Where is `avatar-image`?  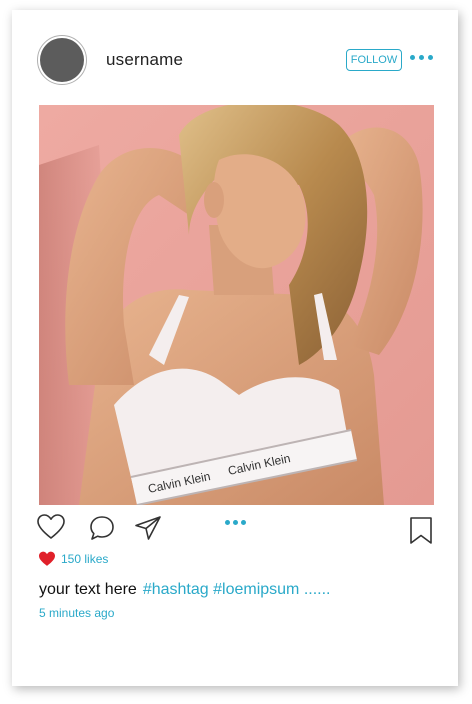 avatar-image is located at coordinates (62, 60).